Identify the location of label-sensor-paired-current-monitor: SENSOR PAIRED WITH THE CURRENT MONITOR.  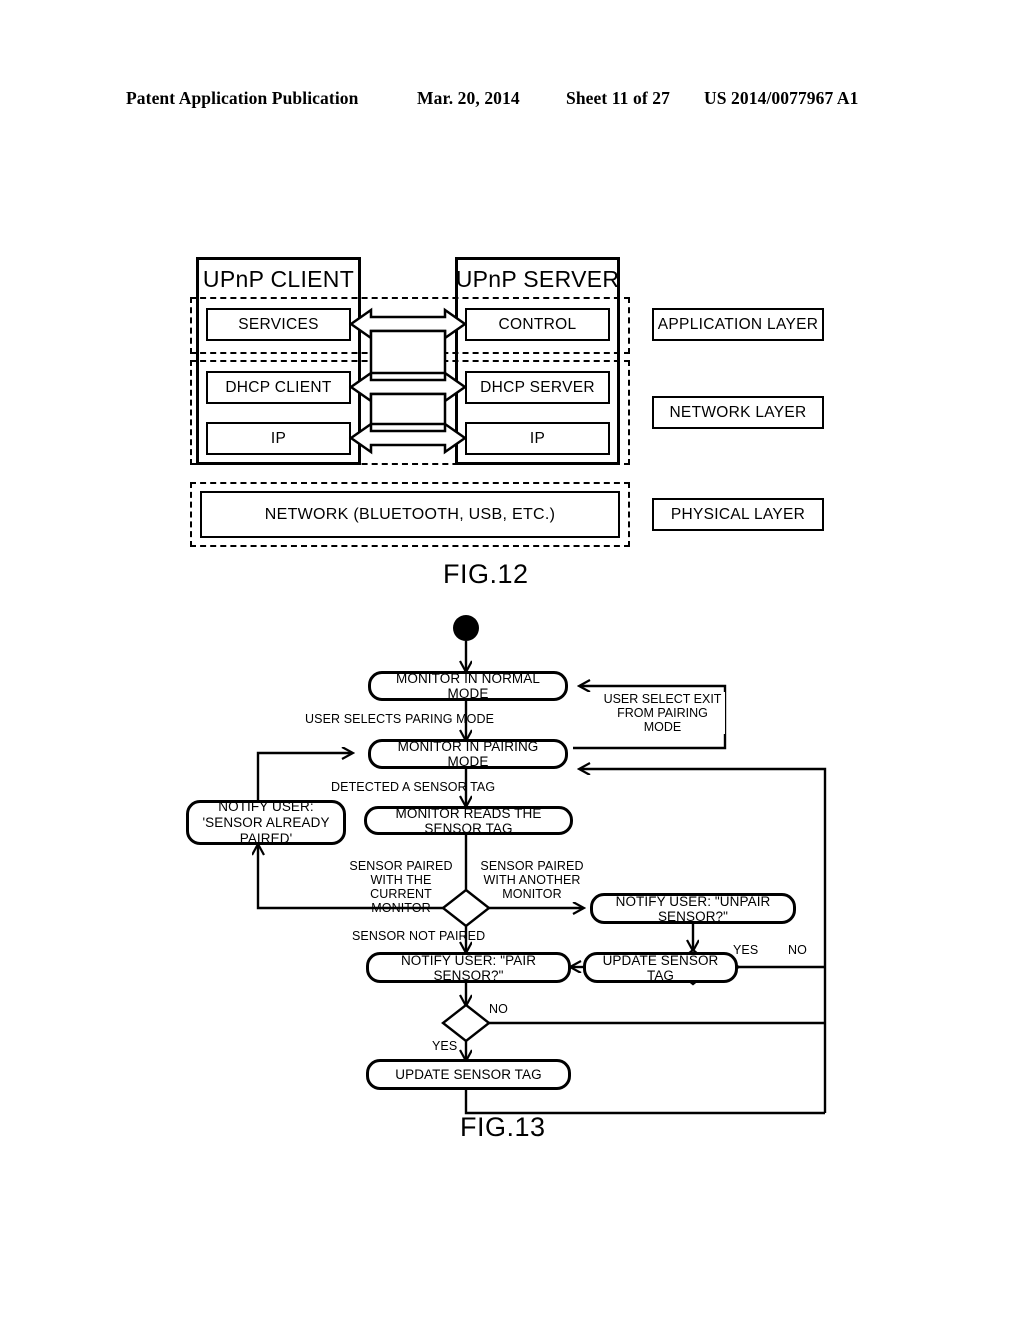
(401, 887).